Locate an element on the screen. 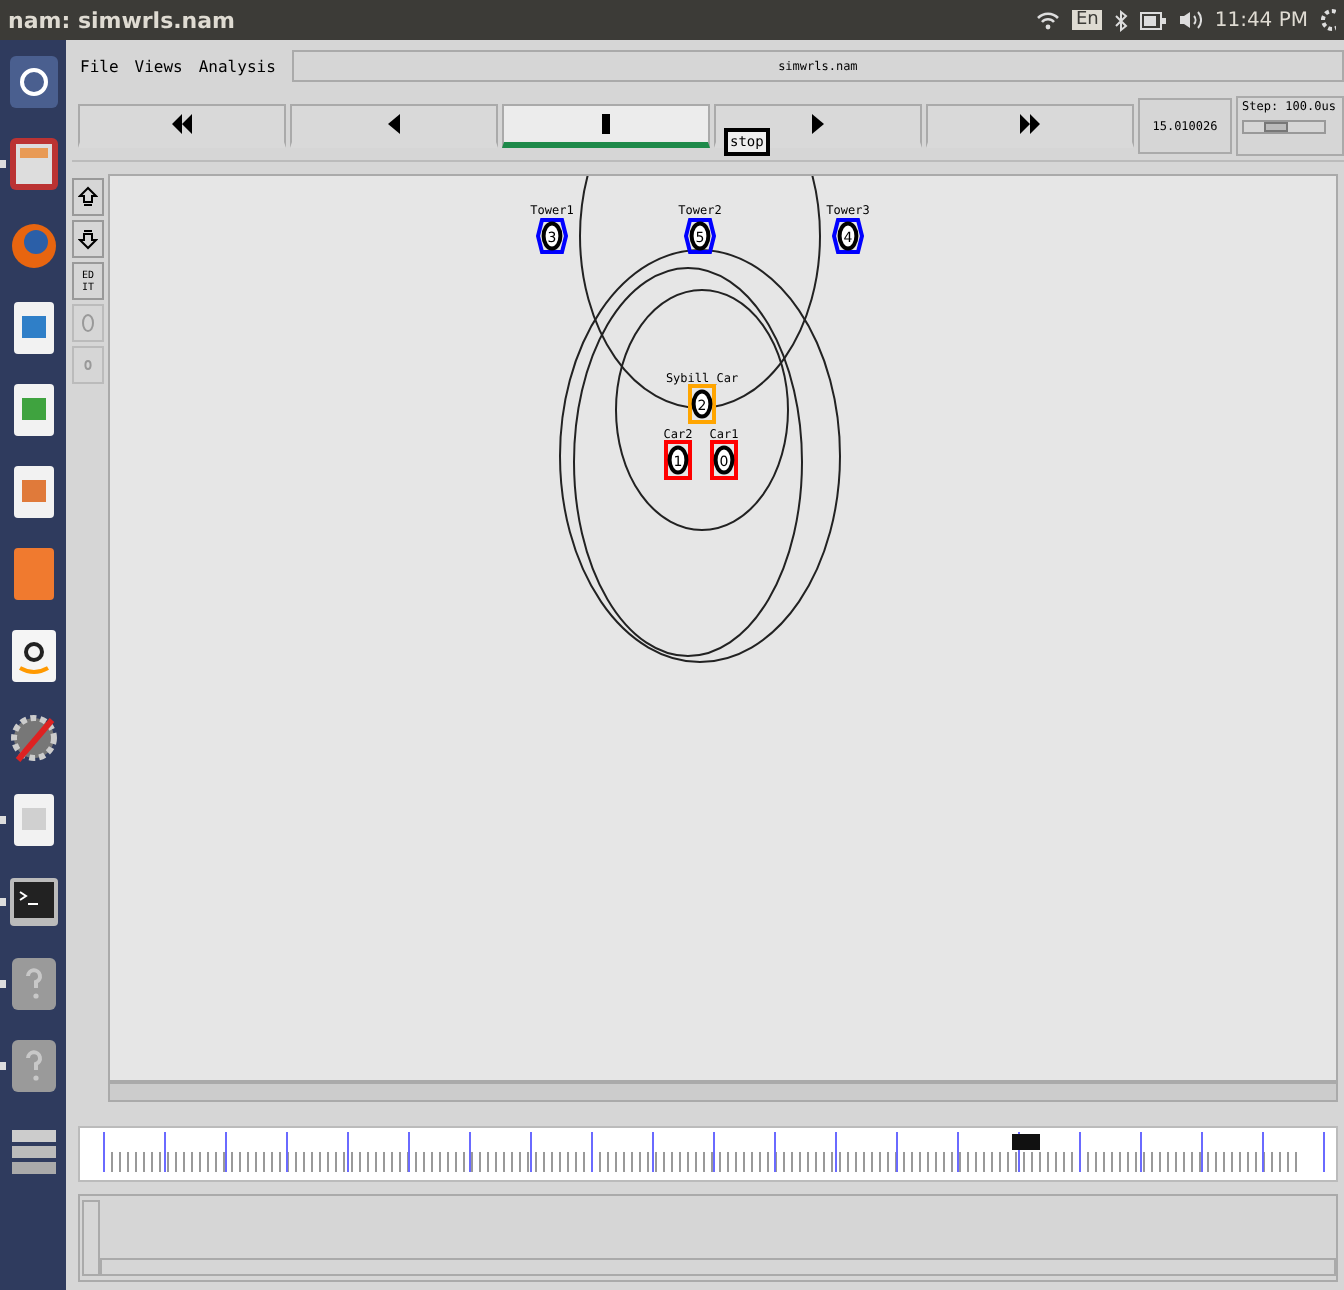 This screenshot has height=1290, width=1344. play-button is located at coordinates (818, 126).